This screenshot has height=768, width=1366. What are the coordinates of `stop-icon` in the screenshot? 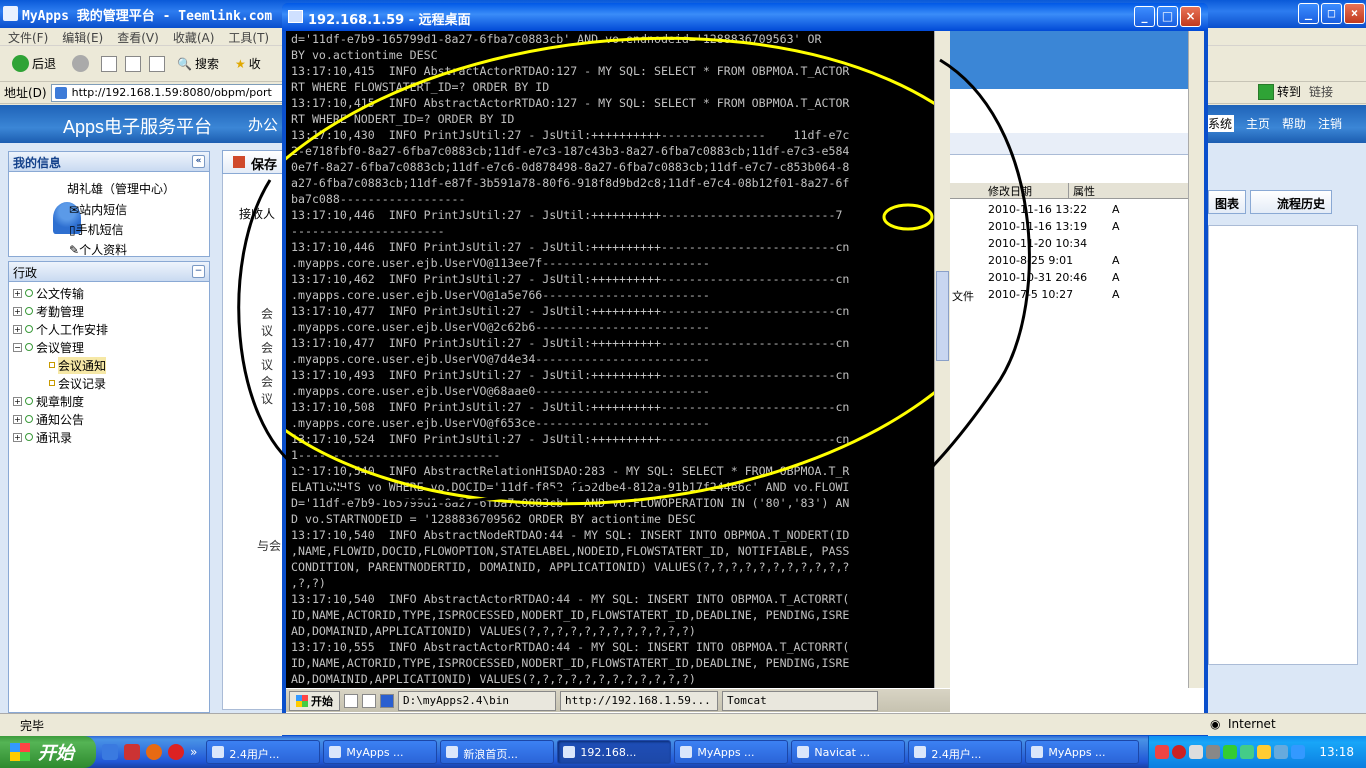 It's located at (109, 63).